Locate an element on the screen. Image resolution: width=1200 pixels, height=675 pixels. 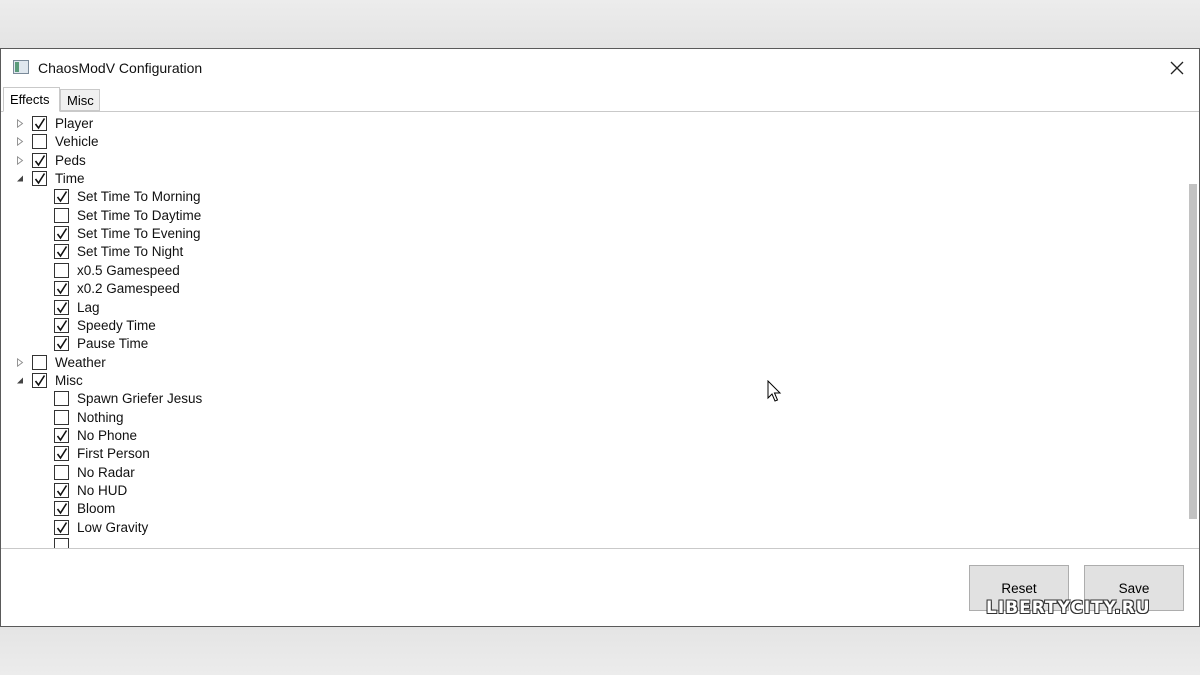
tree-item: Low Gravity is located at coordinates (301, 528).